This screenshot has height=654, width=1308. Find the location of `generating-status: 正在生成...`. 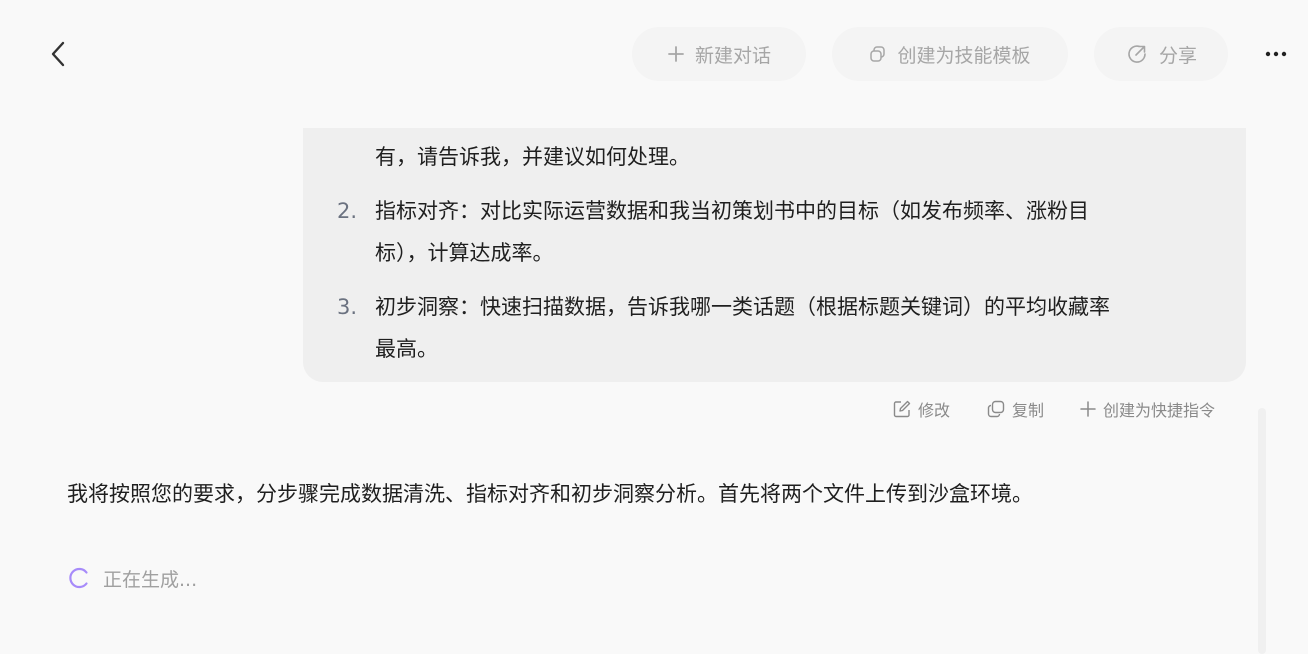

generating-status: 正在生成... is located at coordinates (132, 578).